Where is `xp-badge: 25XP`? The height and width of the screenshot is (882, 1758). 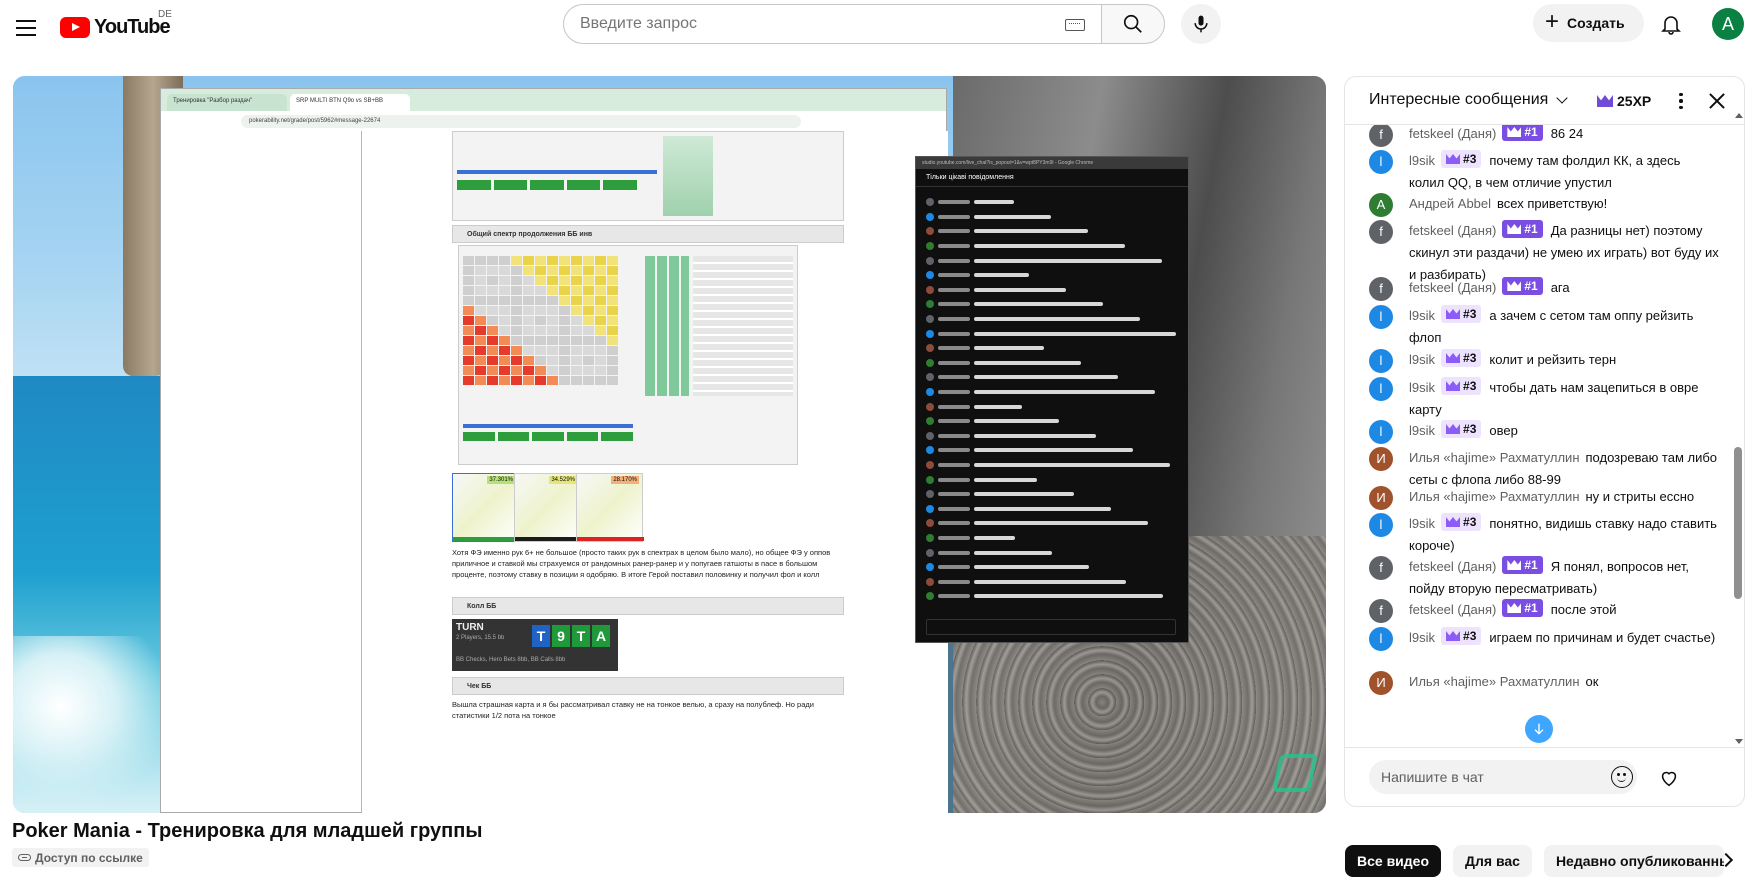 xp-badge: 25XP is located at coordinates (1624, 101).